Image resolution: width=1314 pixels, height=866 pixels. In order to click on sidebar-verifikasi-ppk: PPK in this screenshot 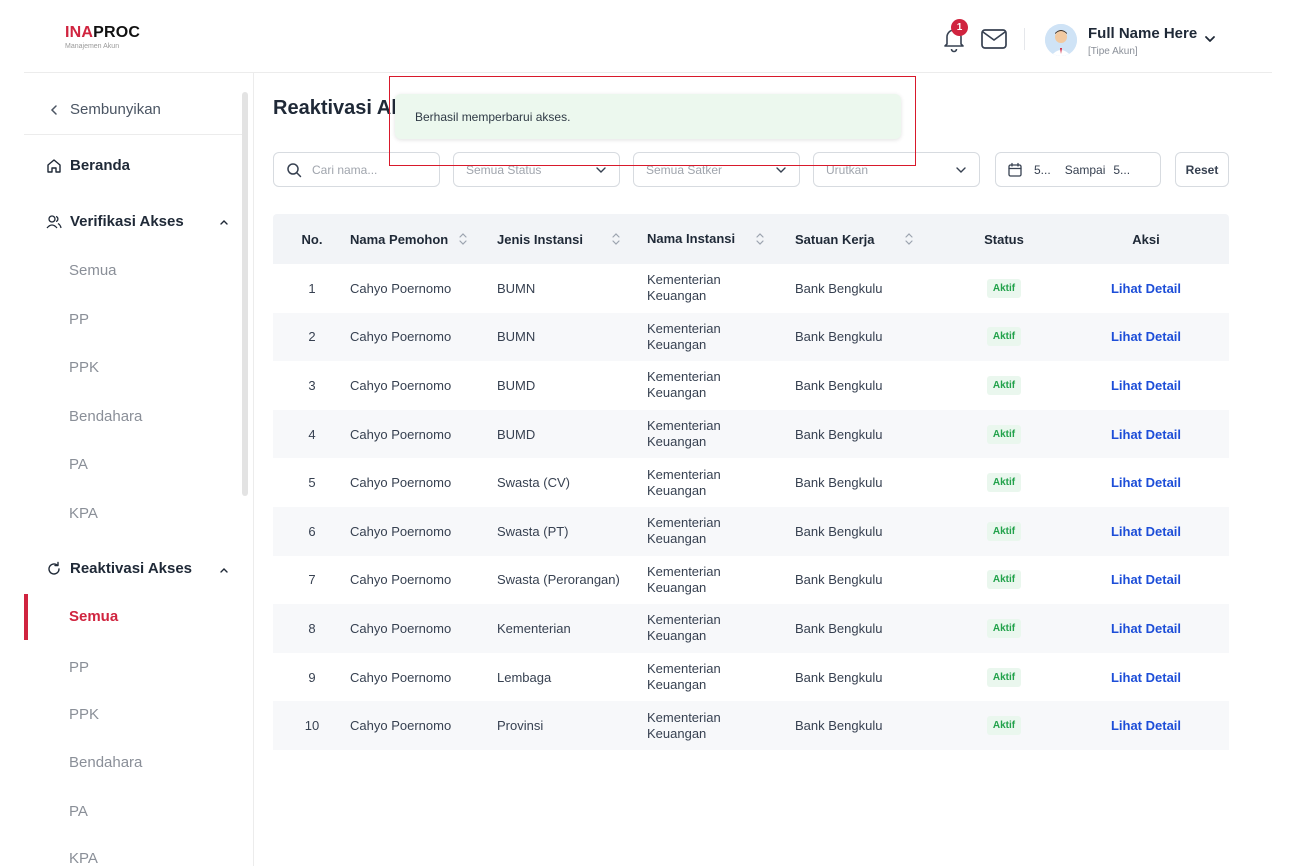, I will do `click(84, 367)`.